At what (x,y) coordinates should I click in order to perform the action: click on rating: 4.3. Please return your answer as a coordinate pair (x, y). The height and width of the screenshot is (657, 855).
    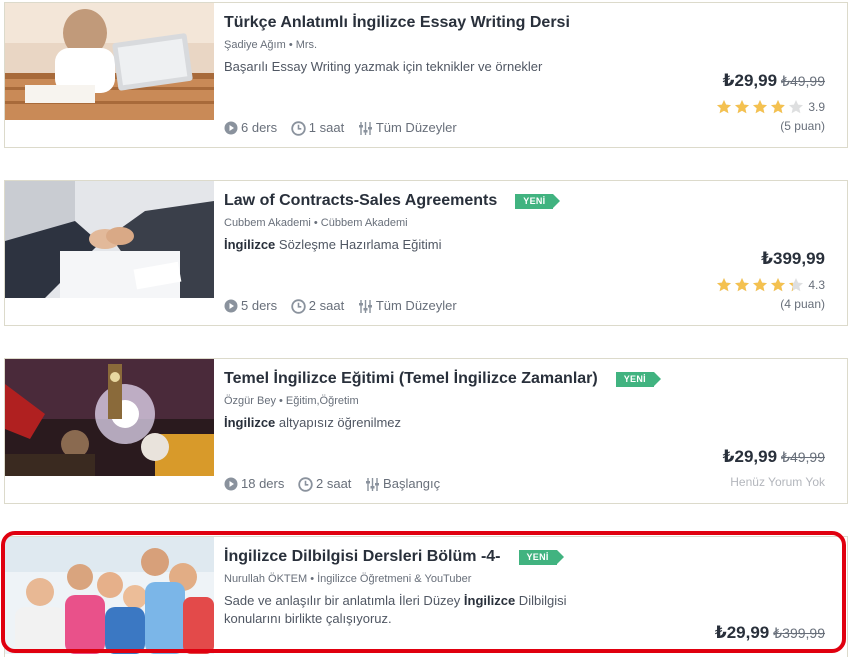
    Looking at the image, I should click on (770, 285).